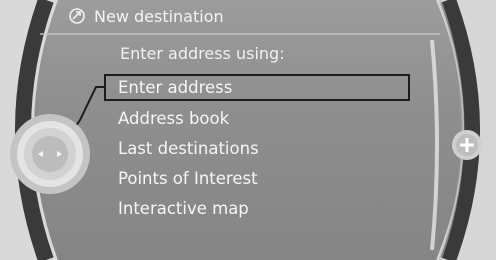  I want to click on menu-header: New destination, so click(255, 16).